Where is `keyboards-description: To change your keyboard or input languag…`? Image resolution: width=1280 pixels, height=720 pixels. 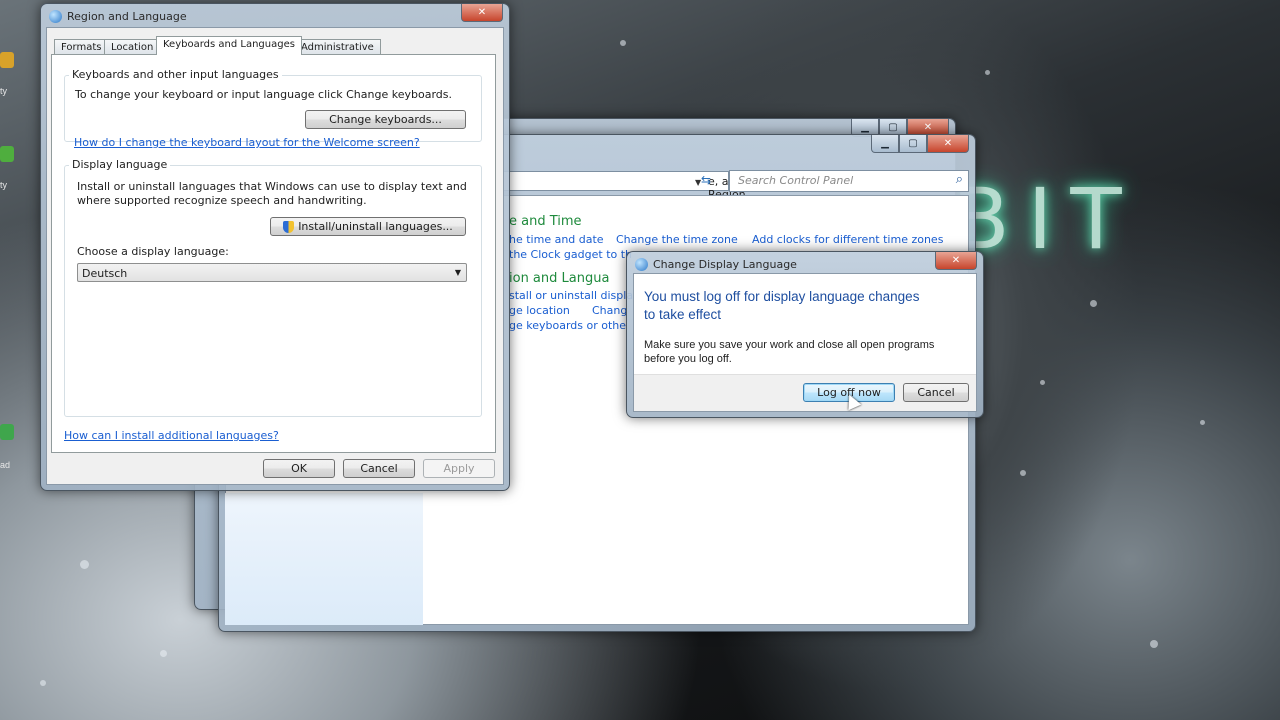
keyboards-description: To change your keyboard or input languag… is located at coordinates (263, 94).